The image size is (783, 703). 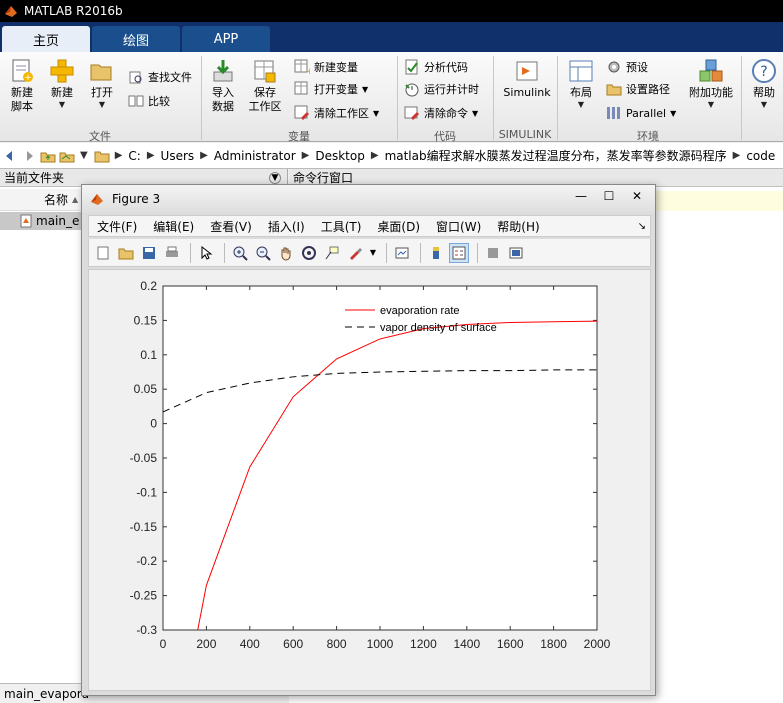 I want to click on browse-folder-icon, so click(x=67, y=156).